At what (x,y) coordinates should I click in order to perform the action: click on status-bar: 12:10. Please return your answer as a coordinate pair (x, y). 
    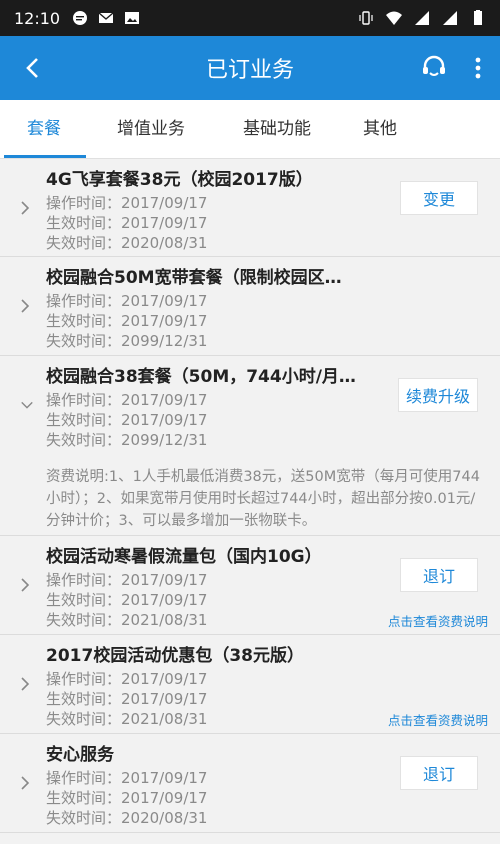
    Looking at the image, I should click on (250, 18).